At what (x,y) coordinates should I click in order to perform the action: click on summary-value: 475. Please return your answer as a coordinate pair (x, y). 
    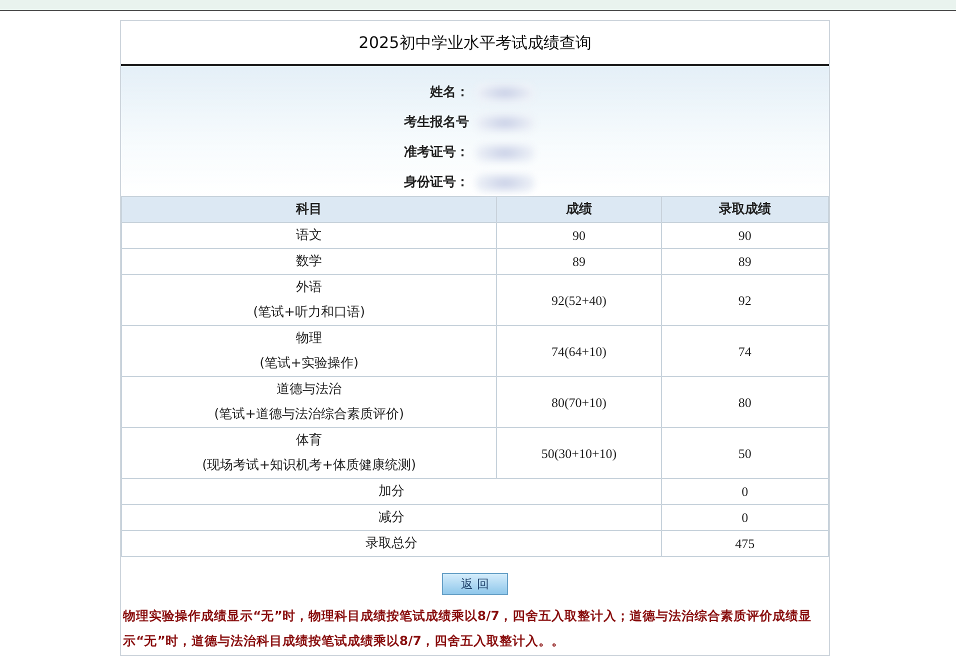
    Looking at the image, I should click on (744, 543).